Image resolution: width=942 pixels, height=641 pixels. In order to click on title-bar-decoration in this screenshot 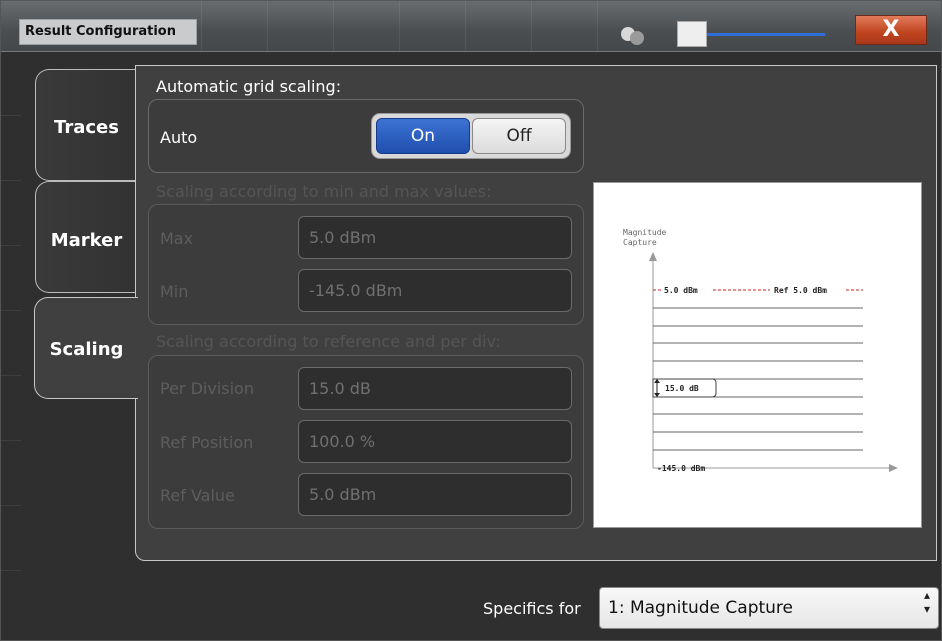, I will do `click(401, 26)`.